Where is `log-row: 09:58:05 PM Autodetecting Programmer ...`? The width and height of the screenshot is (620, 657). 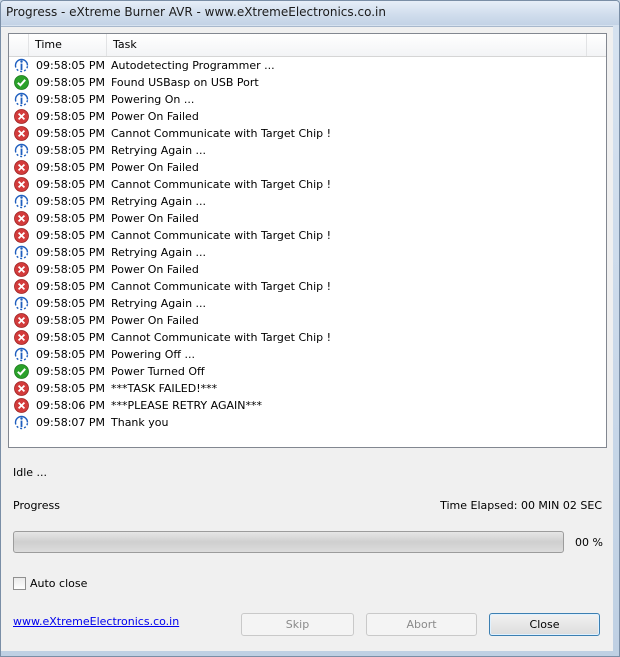 log-row: 09:58:05 PM Autodetecting Programmer ... is located at coordinates (307, 65).